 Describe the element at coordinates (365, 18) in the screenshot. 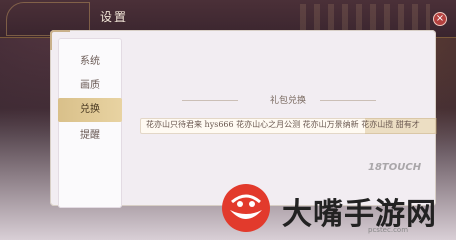

I see `title-ornament-right` at that location.